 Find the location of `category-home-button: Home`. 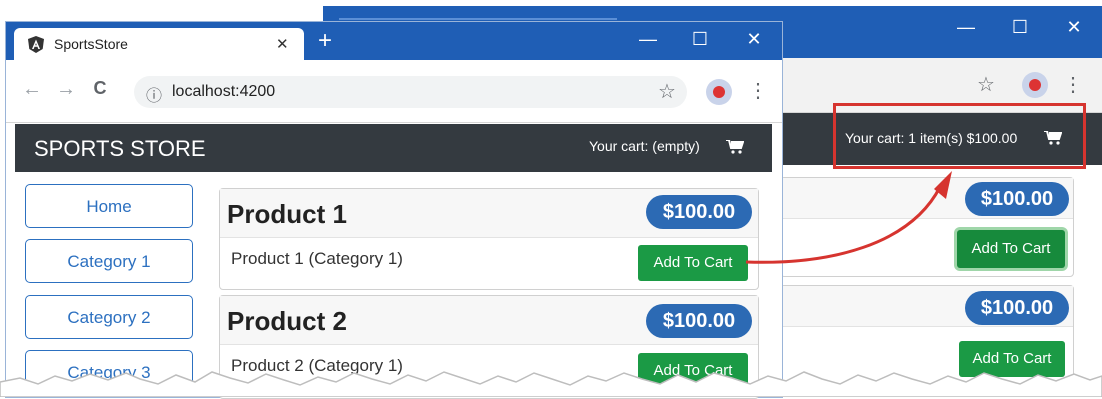

category-home-button: Home is located at coordinates (109, 206).